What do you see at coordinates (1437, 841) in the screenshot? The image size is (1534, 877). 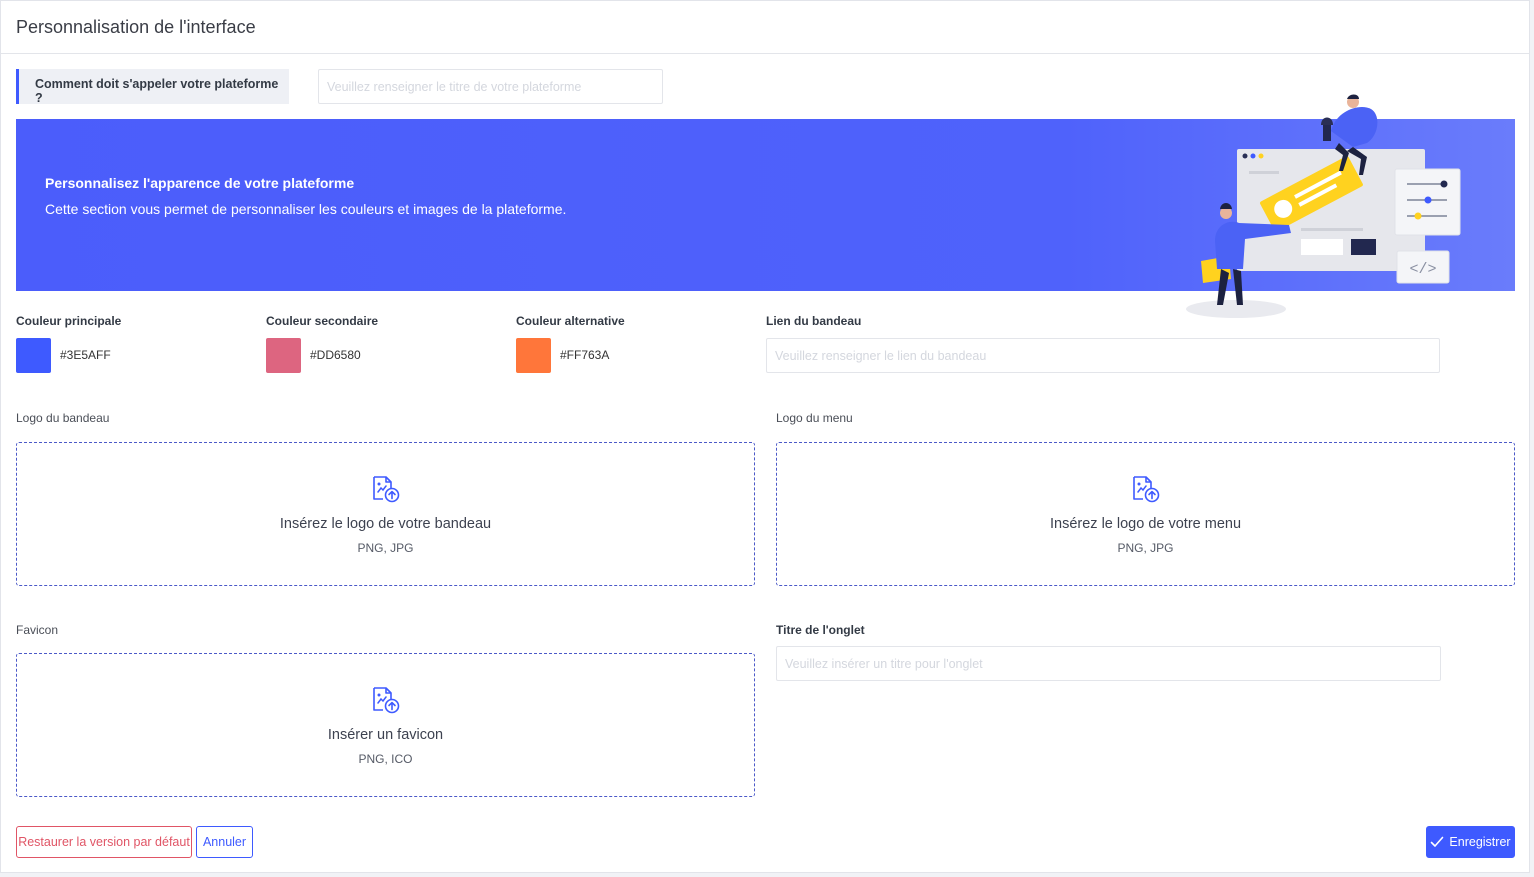 I see `check-icon` at bounding box center [1437, 841].